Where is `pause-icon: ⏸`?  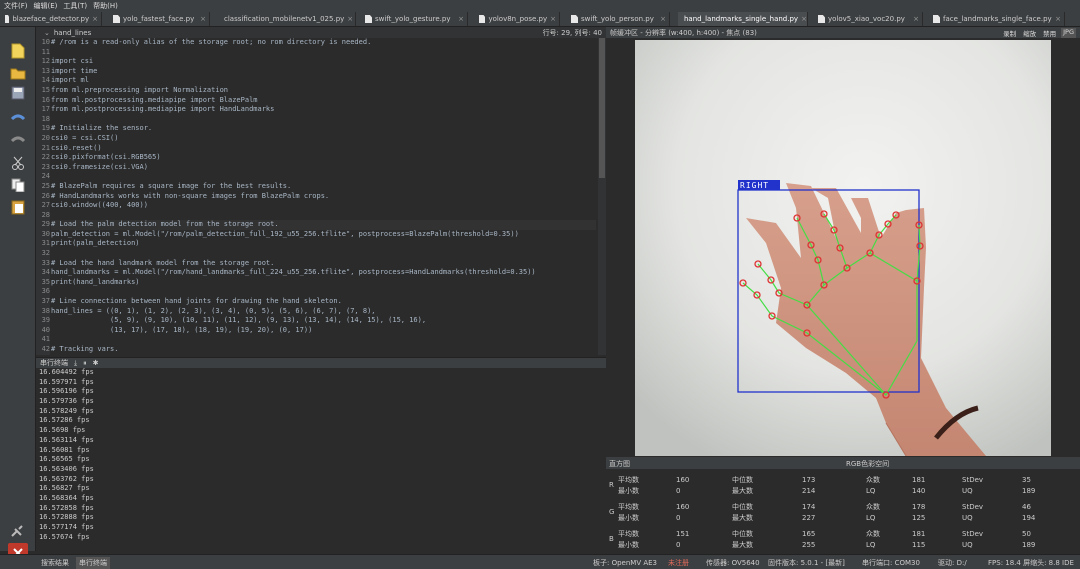
pause-icon: ⏸ is located at coordinates (85, 363).